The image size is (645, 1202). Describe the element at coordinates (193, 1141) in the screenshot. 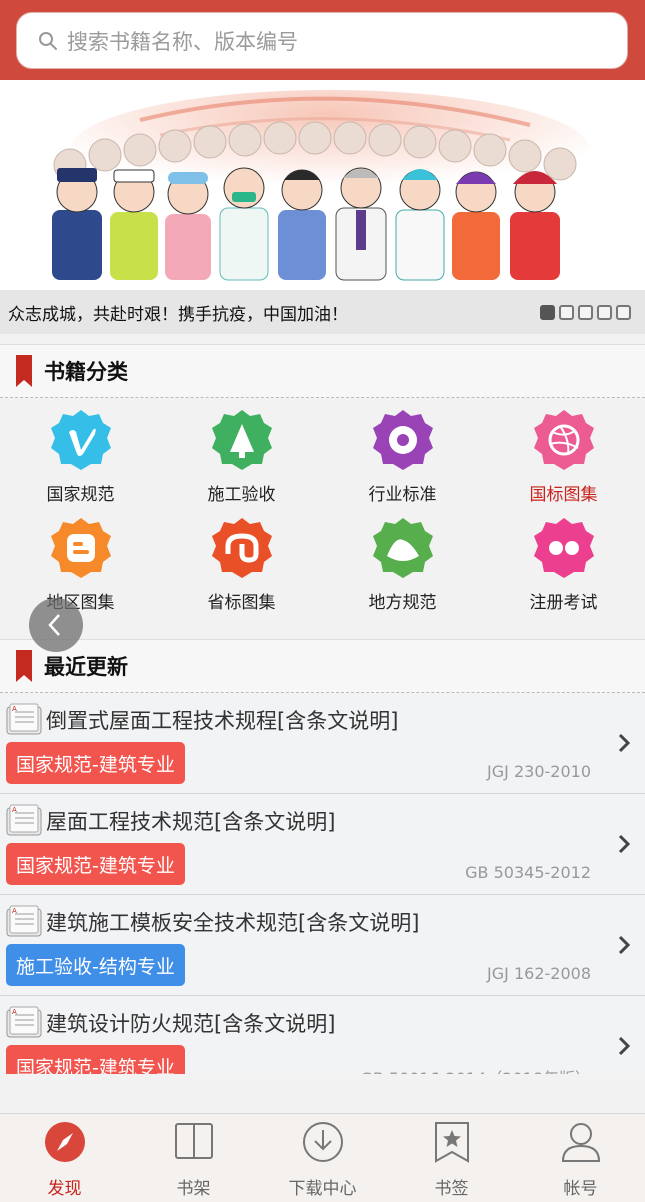

I see `book-icon` at that location.